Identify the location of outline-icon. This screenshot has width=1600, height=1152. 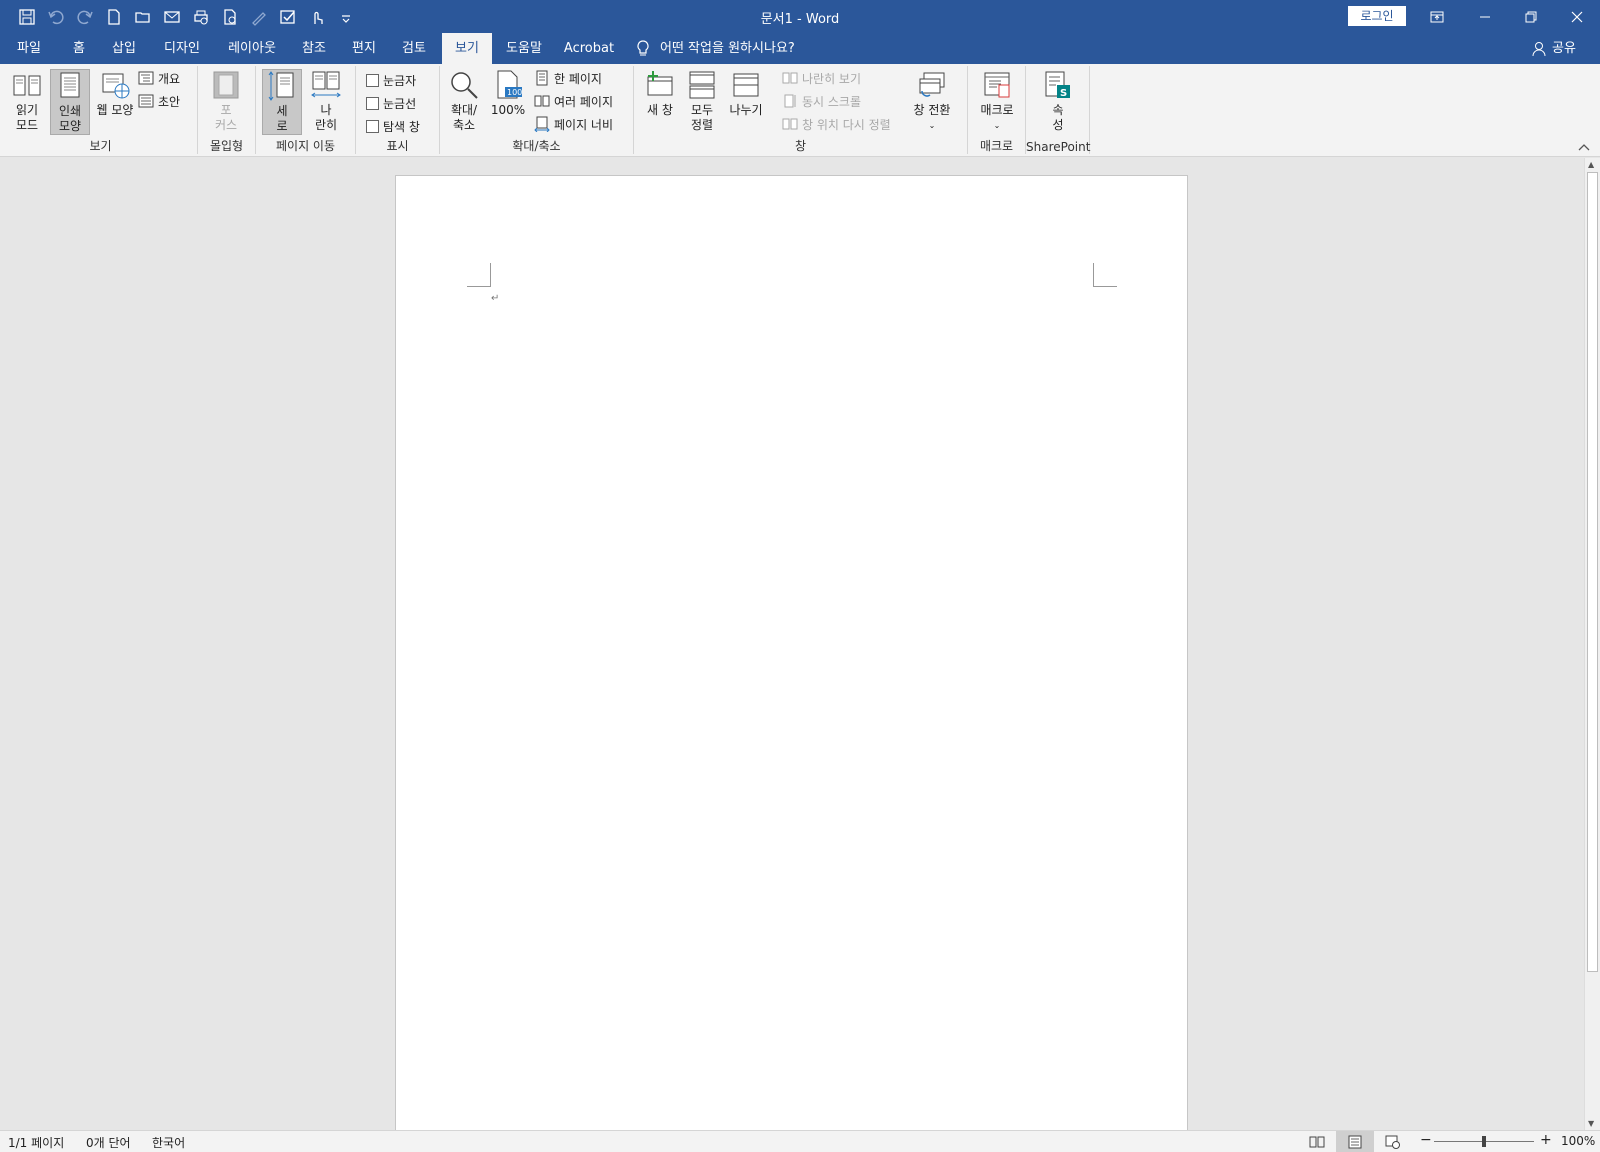
(146, 78).